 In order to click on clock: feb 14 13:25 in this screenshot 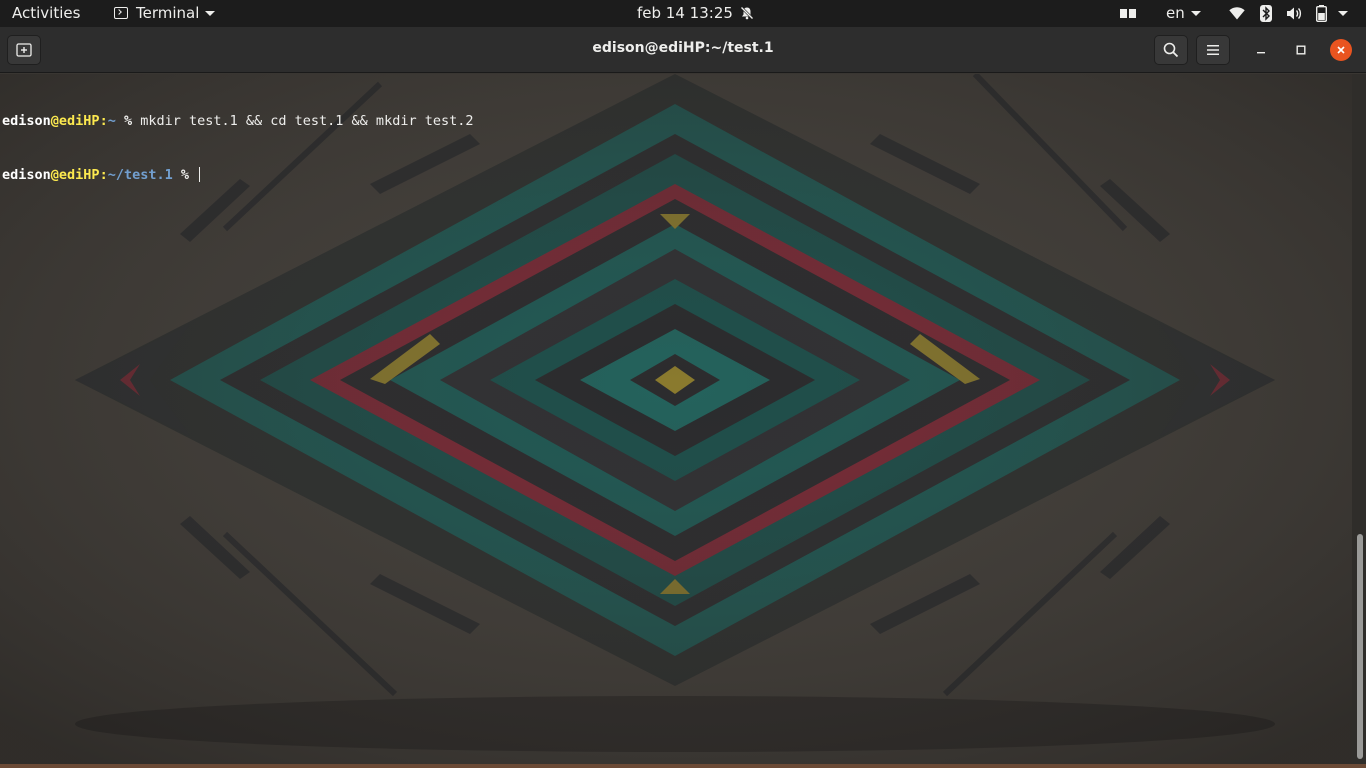, I will do `click(685, 13)`.